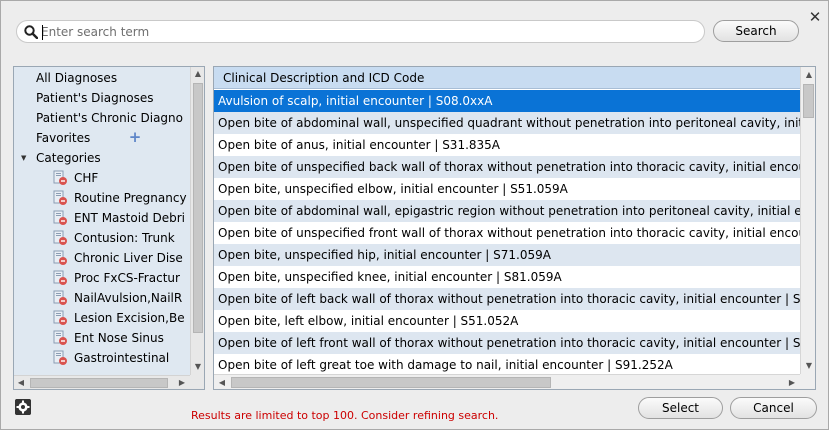  What do you see at coordinates (128, 298) in the screenshot?
I see `tree-item-label: NailAvulsion,NailR` at bounding box center [128, 298].